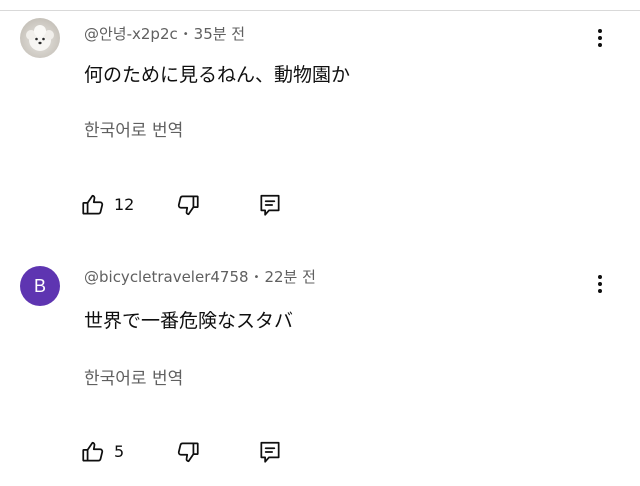 The width and height of the screenshot is (640, 486). I want to click on comment-meta: @bicycletraveler4758 • 22분 전, so click(200, 277).